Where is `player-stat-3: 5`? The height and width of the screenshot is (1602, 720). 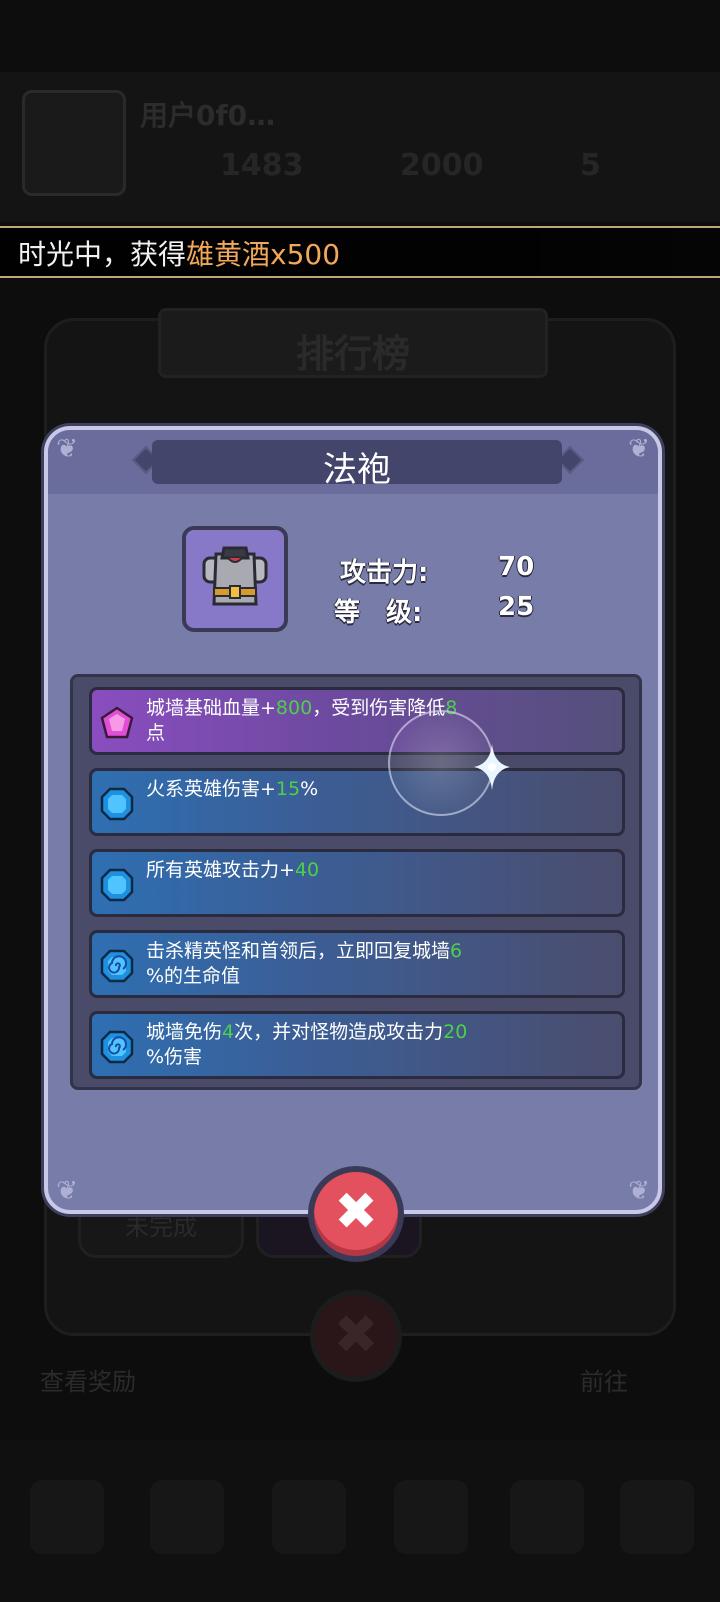 player-stat-3: 5 is located at coordinates (590, 165).